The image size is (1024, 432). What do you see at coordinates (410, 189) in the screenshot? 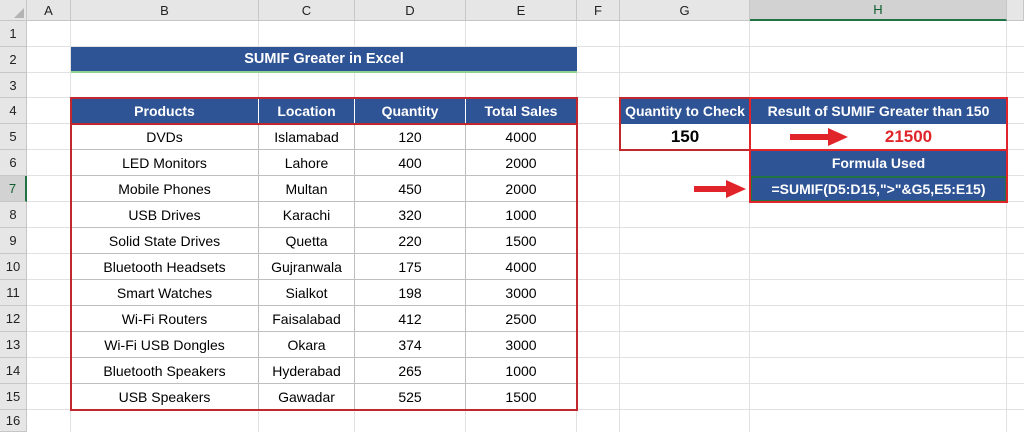
I see `quantity-cell: 450` at bounding box center [410, 189].